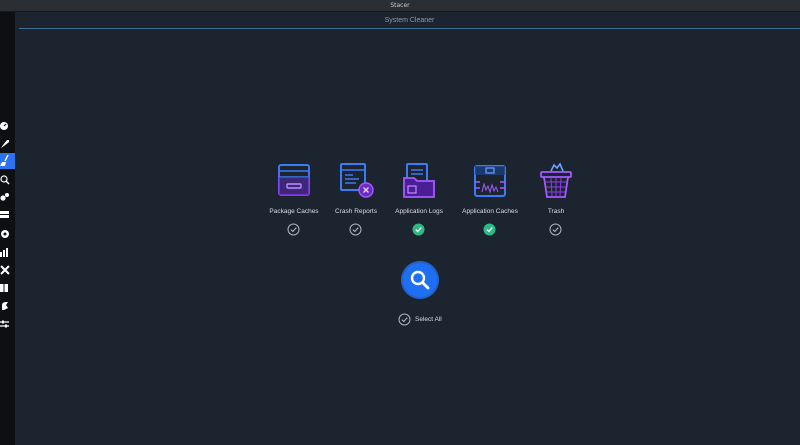 The width and height of the screenshot is (800, 445). Describe the element at coordinates (5, 234) in the screenshot. I see `package-icon` at that location.